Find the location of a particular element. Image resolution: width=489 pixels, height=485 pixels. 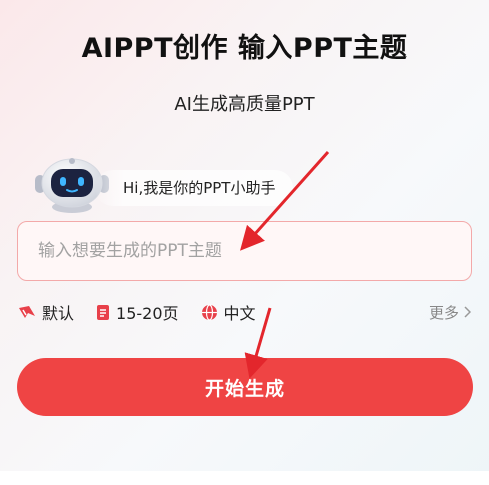

more-options-label: 更多 is located at coordinates (443, 312).